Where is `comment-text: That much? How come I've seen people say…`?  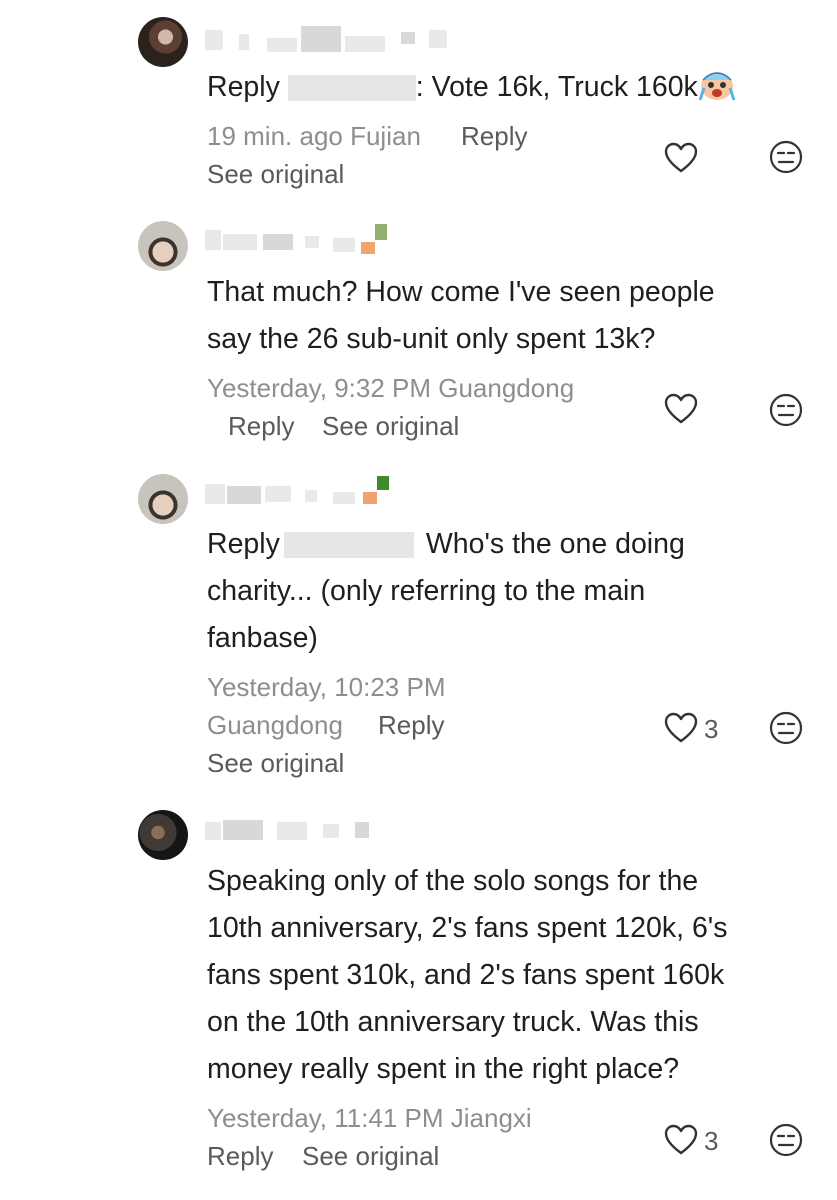 comment-text: That much? How come I've seen people say… is located at coordinates (461, 315).